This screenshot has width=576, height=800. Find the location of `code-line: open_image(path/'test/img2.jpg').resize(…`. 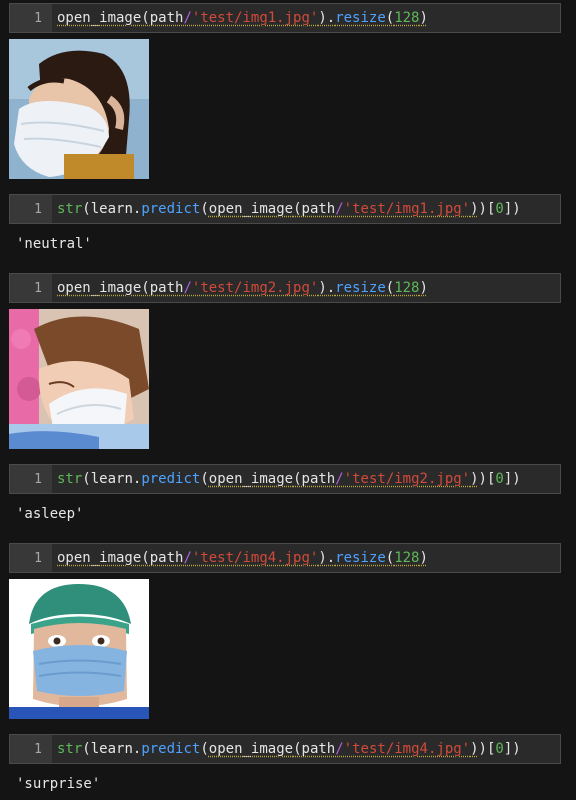

code-line: open_image(path/'test/img2.jpg').resize(… is located at coordinates (240, 288).